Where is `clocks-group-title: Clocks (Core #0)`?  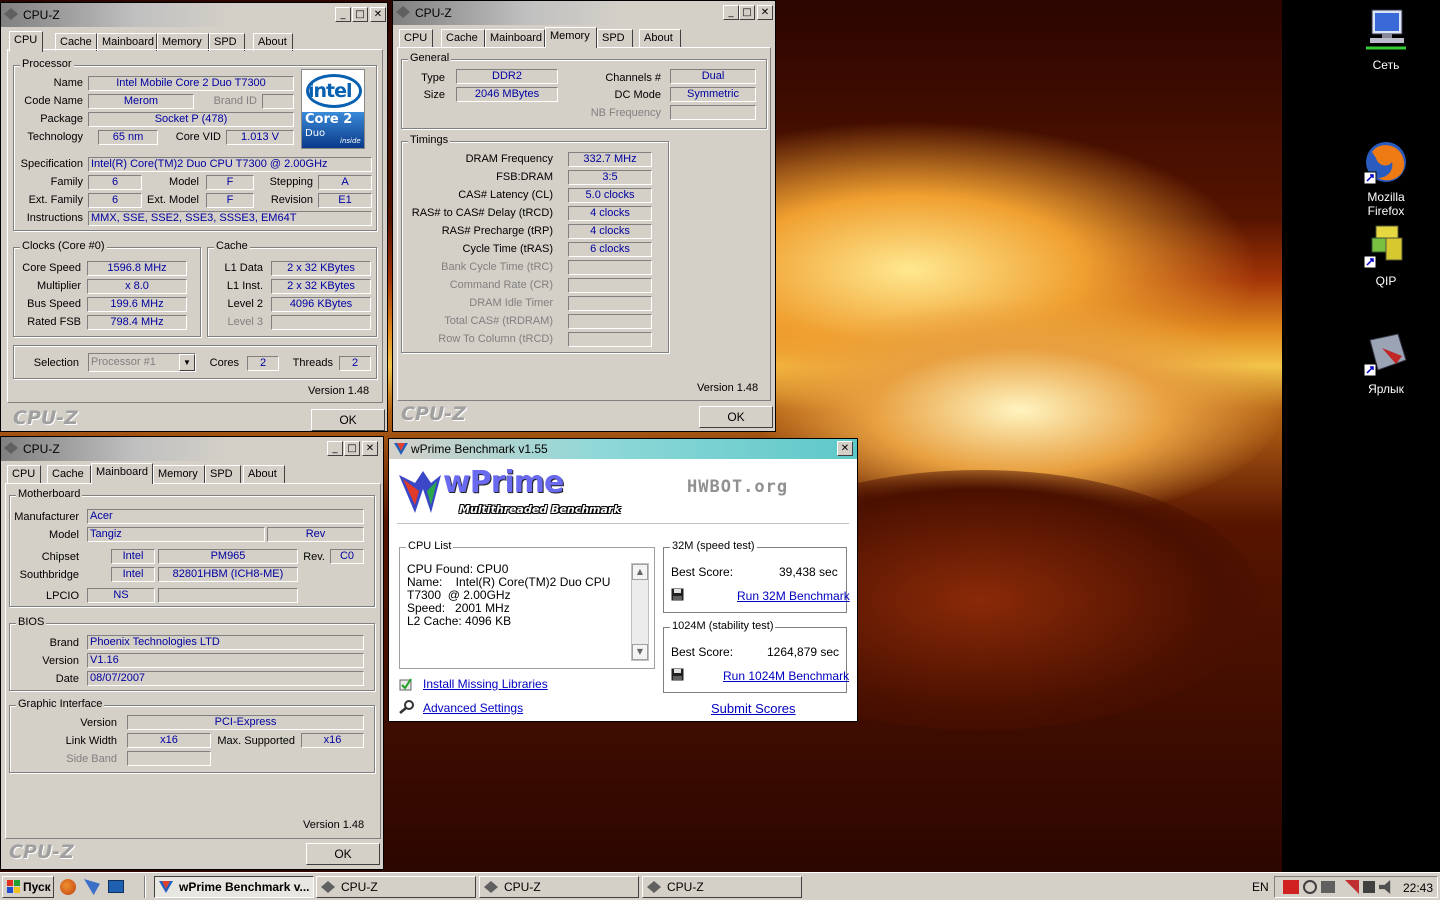
clocks-group-title: Clocks (Core #0) is located at coordinates (63, 246).